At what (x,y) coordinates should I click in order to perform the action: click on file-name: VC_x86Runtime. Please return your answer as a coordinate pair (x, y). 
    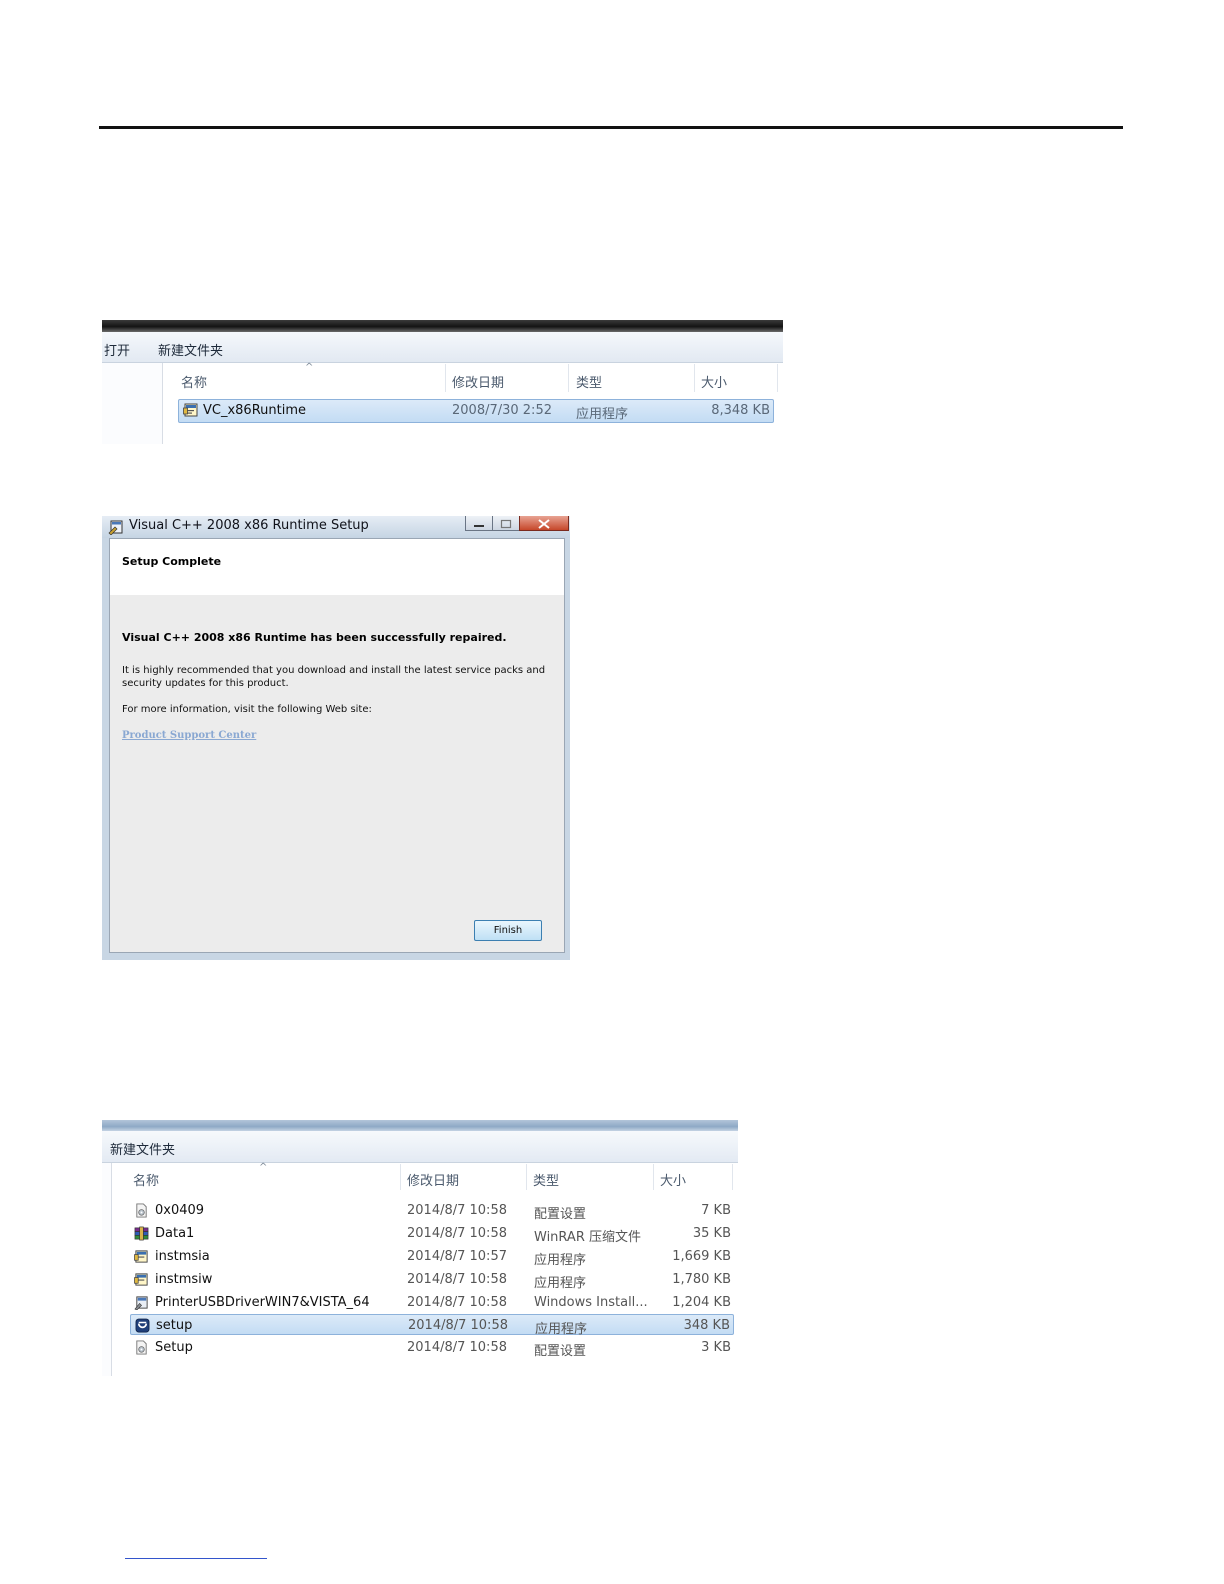
    Looking at the image, I should click on (255, 410).